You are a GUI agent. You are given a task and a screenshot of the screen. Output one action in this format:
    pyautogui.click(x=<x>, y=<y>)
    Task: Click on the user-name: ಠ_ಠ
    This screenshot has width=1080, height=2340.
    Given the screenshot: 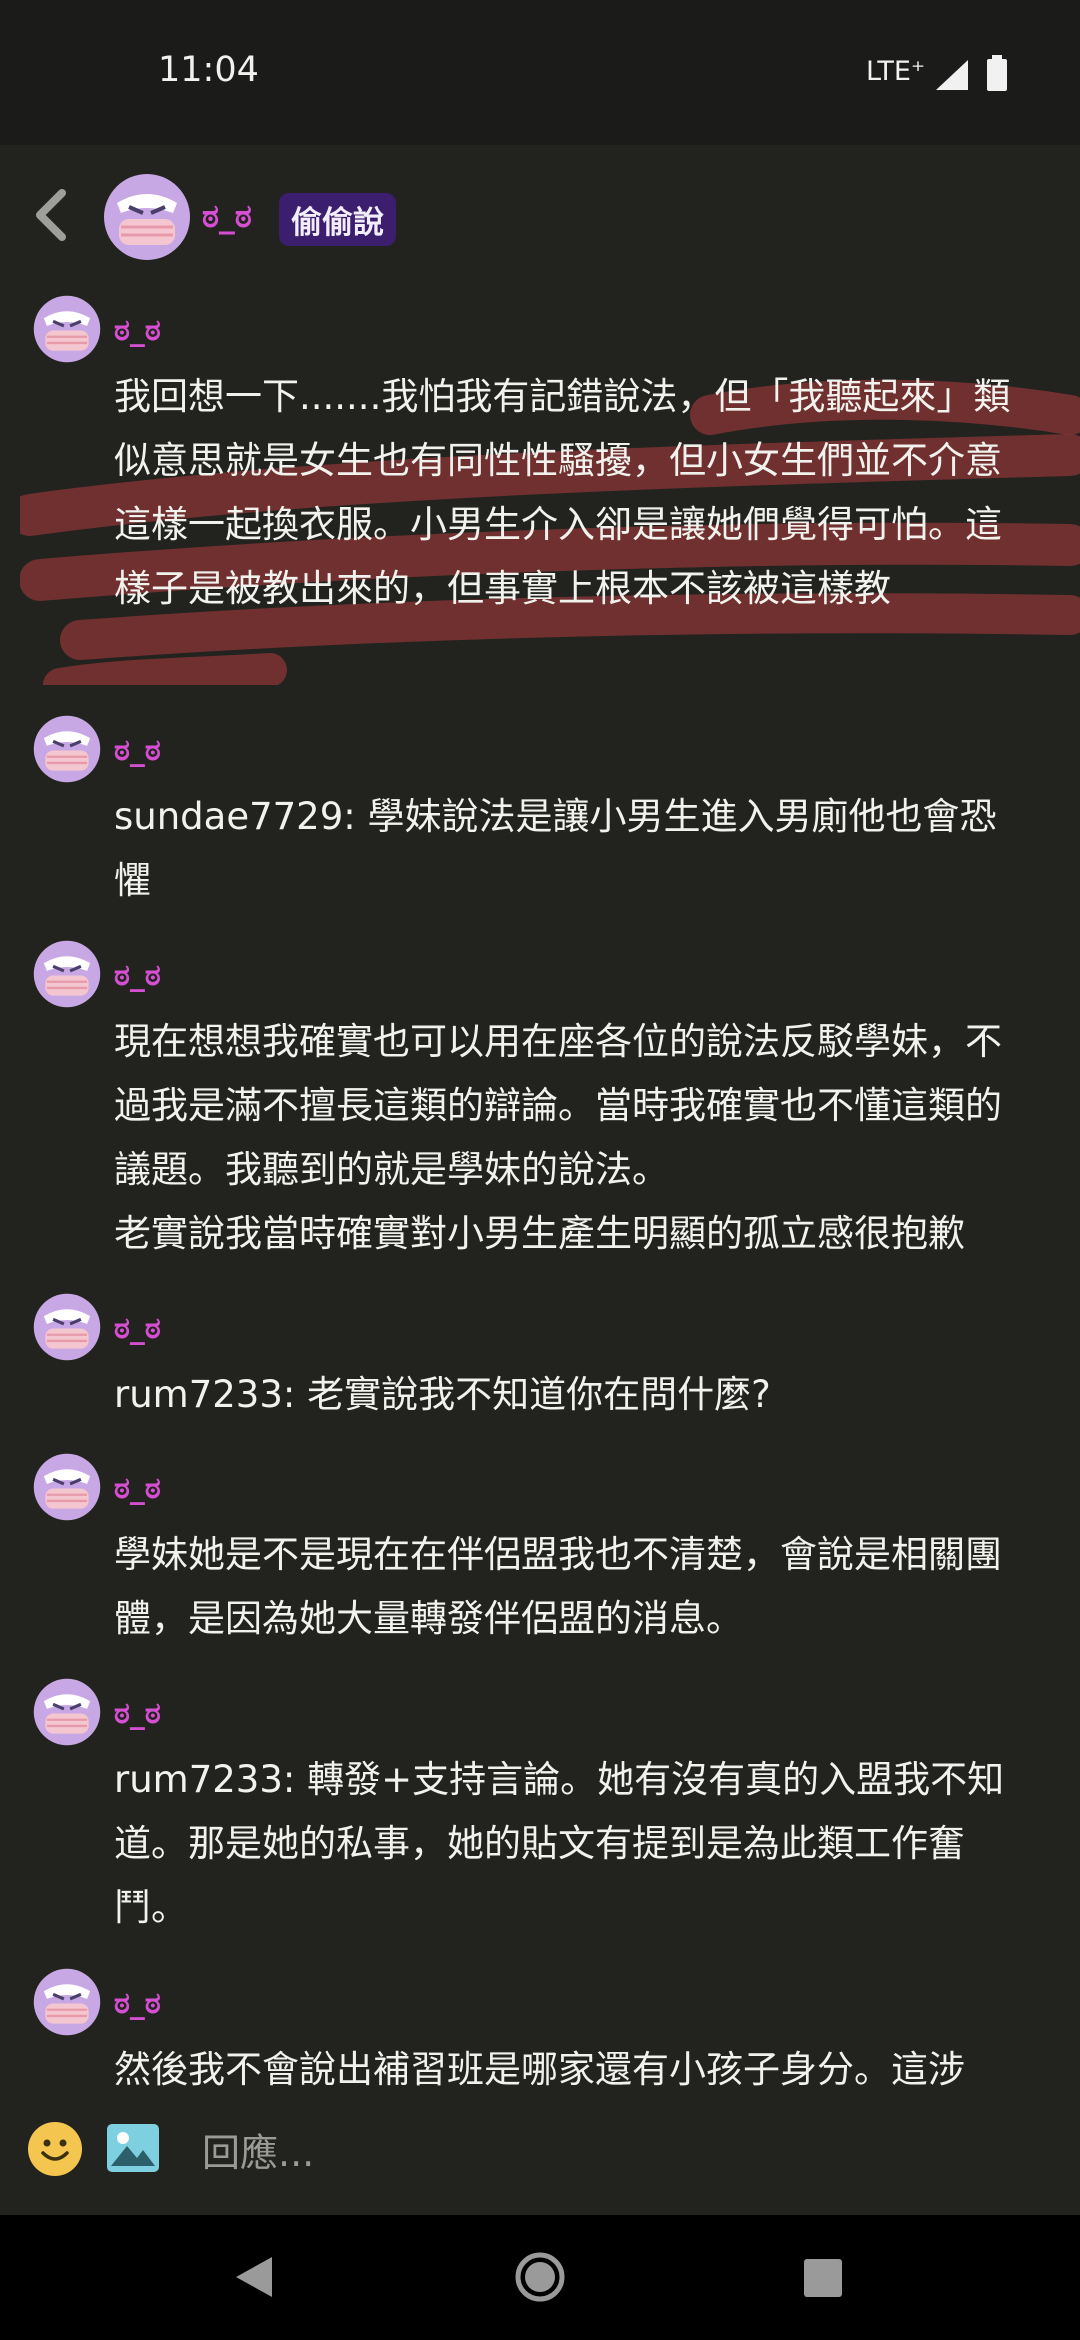 What is the action you would take?
    pyautogui.click(x=227, y=216)
    